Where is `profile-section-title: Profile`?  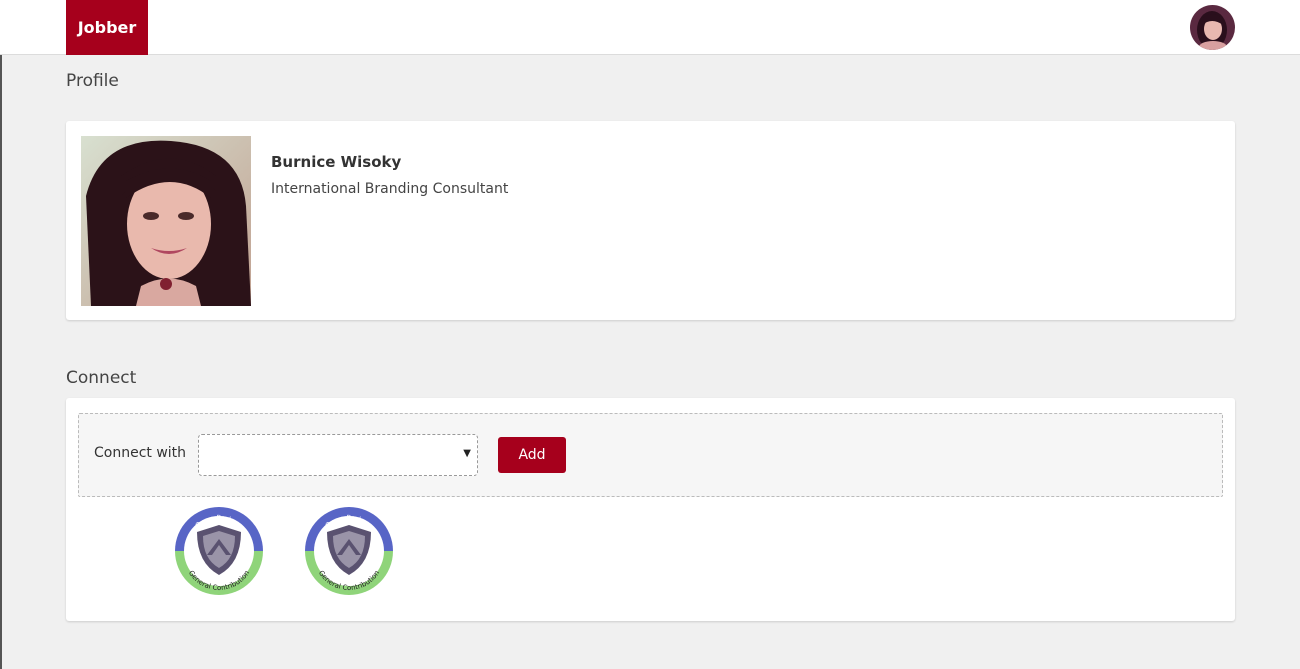 profile-section-title: Profile is located at coordinates (92, 81).